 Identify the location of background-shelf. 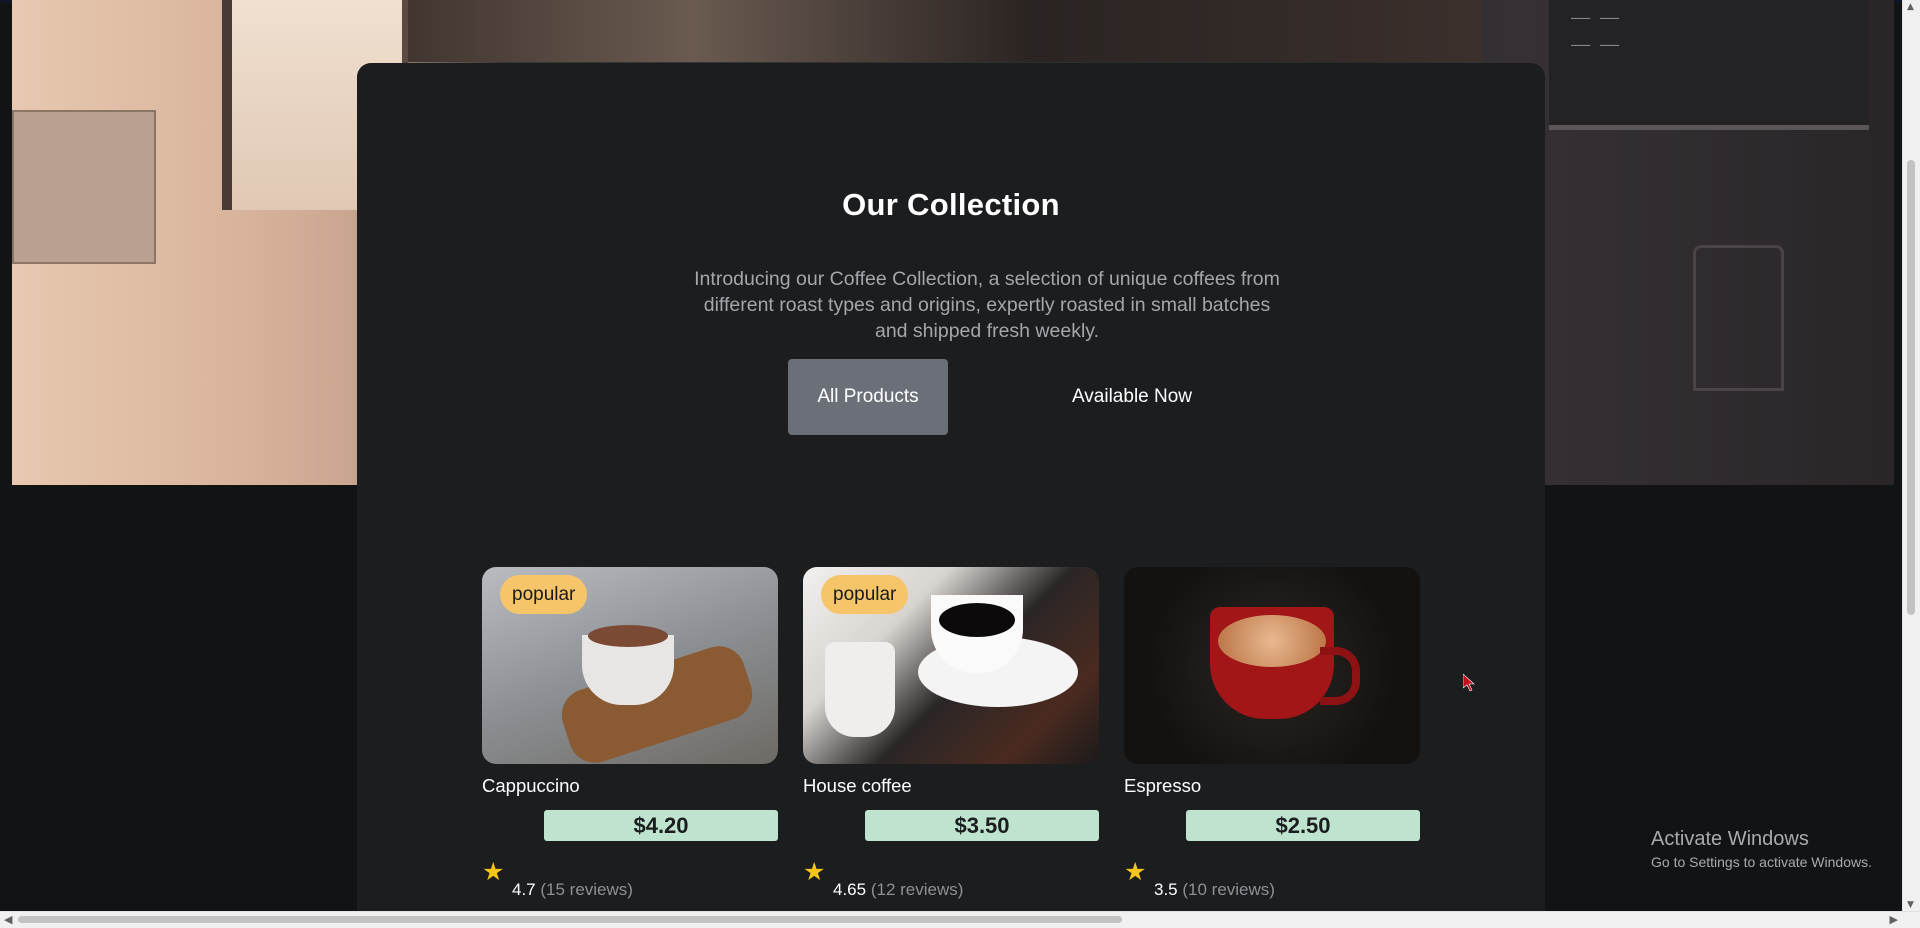
(84, 187).